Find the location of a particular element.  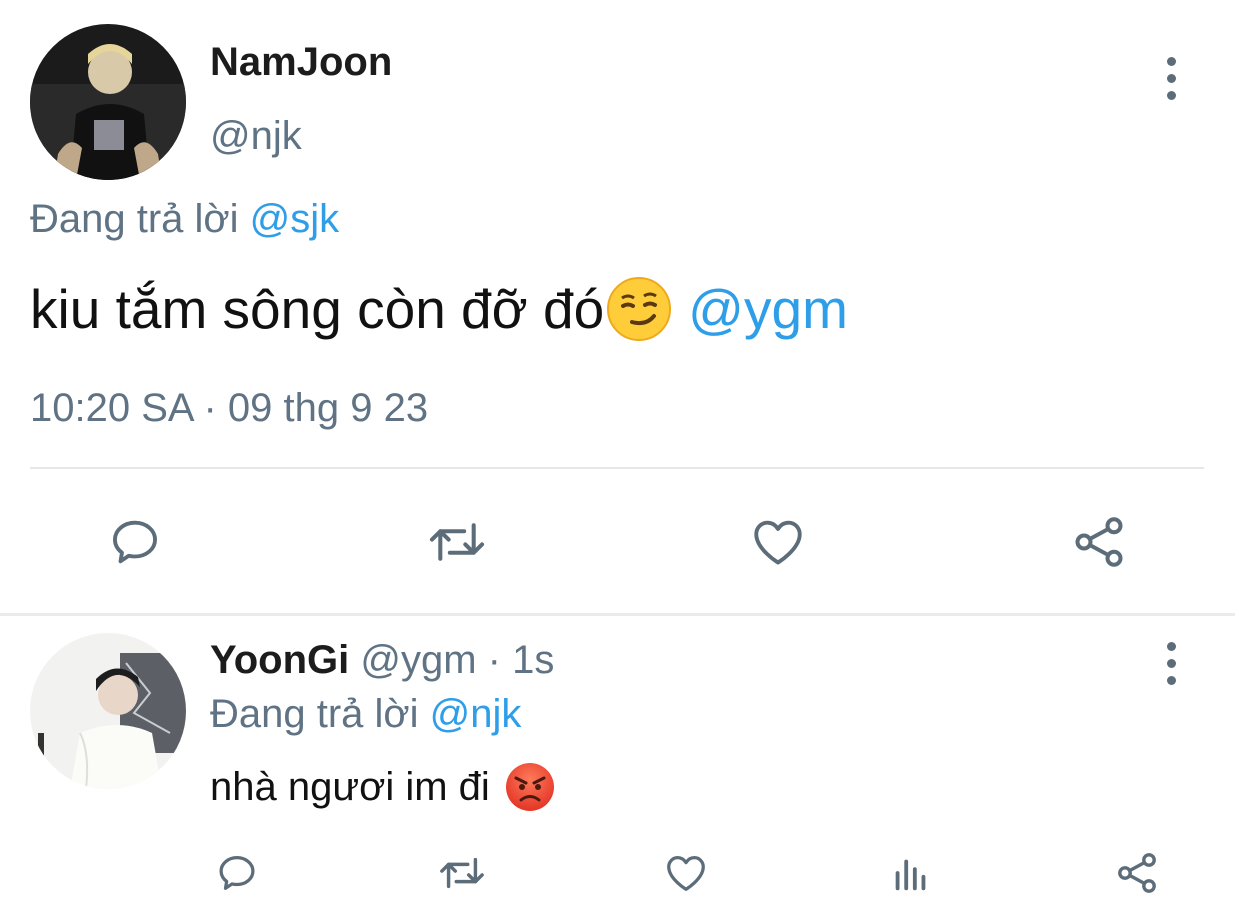

smirk-emoji-icon is located at coordinates (639, 309).